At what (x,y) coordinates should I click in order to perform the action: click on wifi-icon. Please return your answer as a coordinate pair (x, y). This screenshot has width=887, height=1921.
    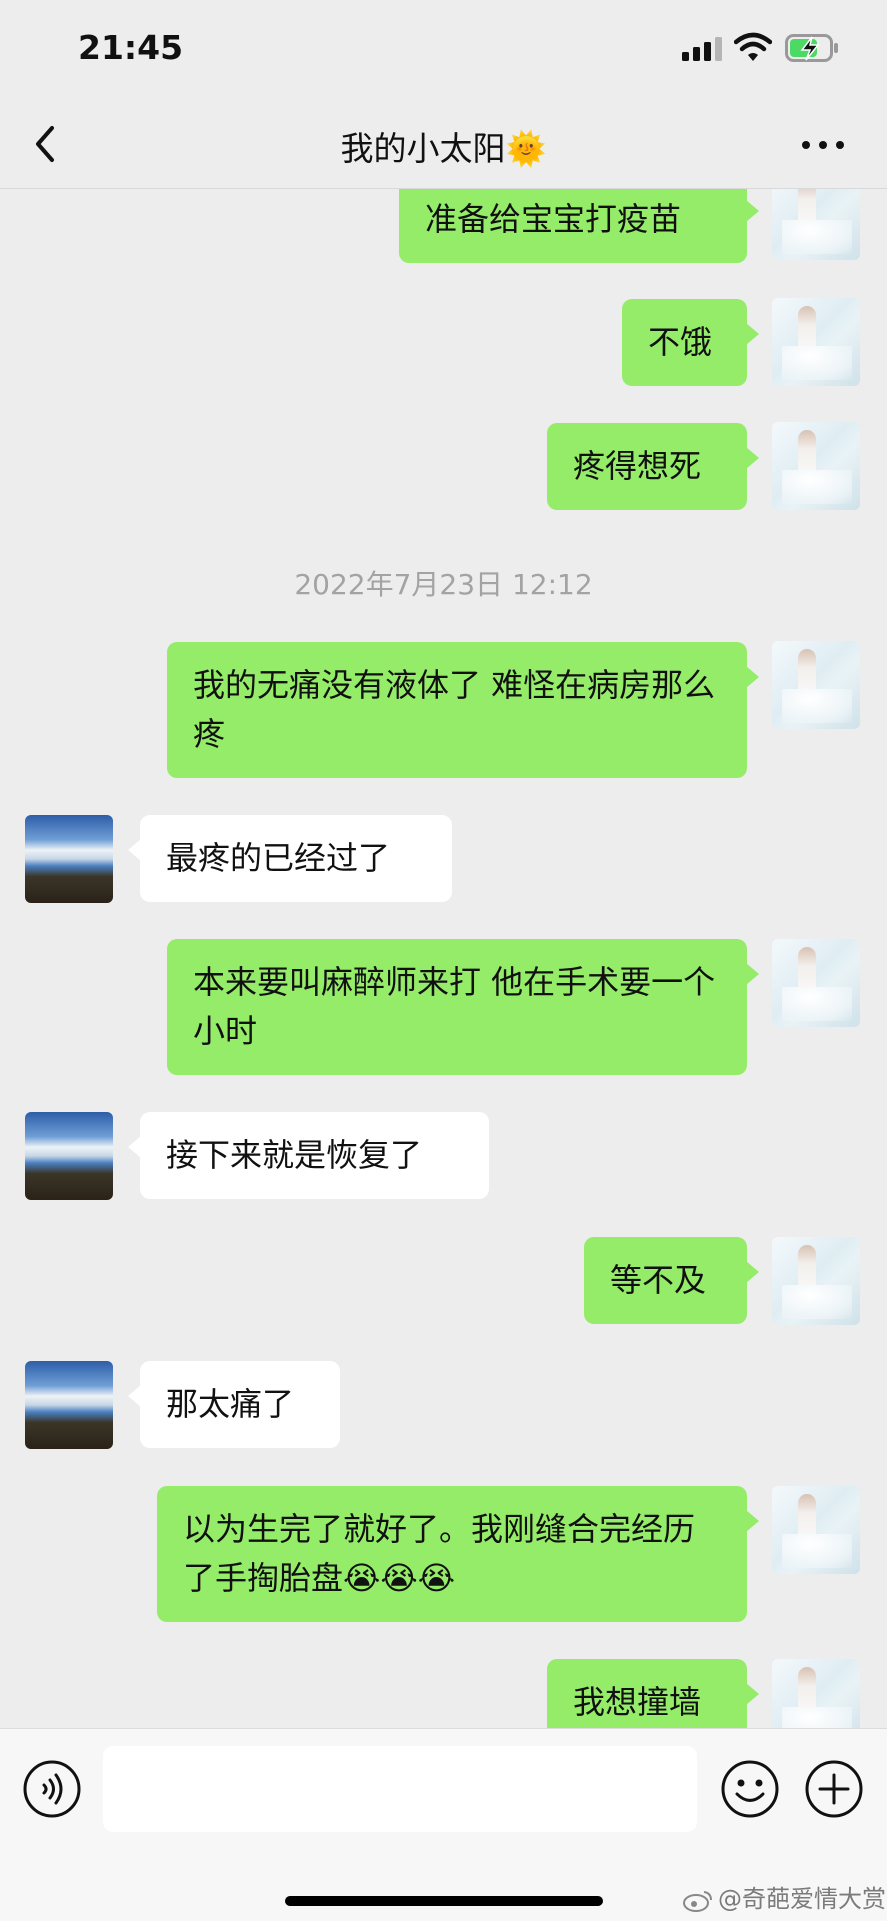
    Looking at the image, I should click on (753, 46).